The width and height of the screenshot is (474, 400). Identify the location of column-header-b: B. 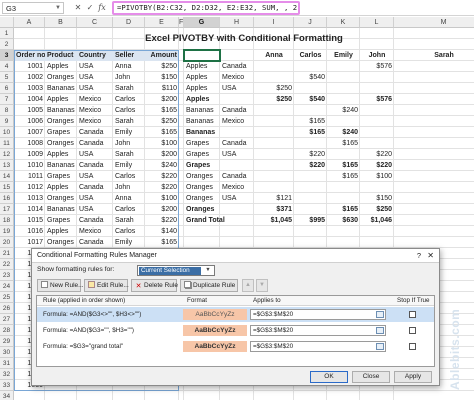
(61, 22).